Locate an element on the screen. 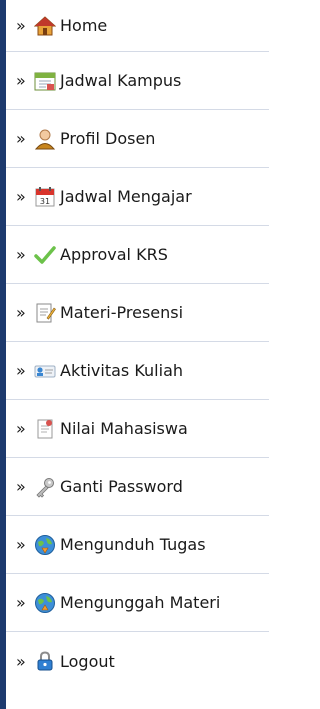 The height and width of the screenshot is (709, 320). menu-item-profil-dosen: » Profil Dosen is located at coordinates (137, 139).